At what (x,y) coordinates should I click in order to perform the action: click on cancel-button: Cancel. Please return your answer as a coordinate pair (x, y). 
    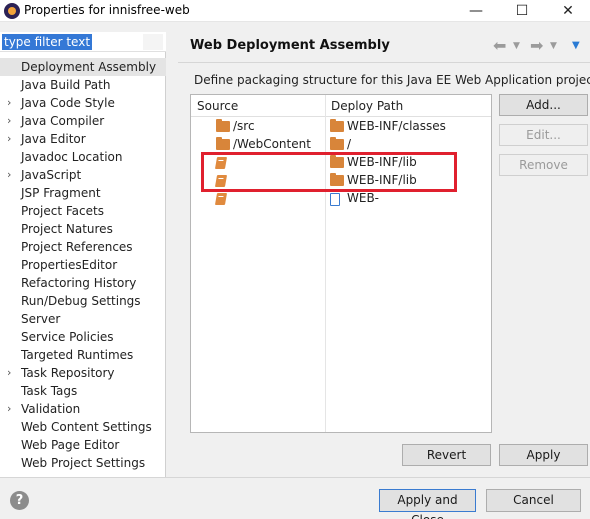
    Looking at the image, I should click on (533, 500).